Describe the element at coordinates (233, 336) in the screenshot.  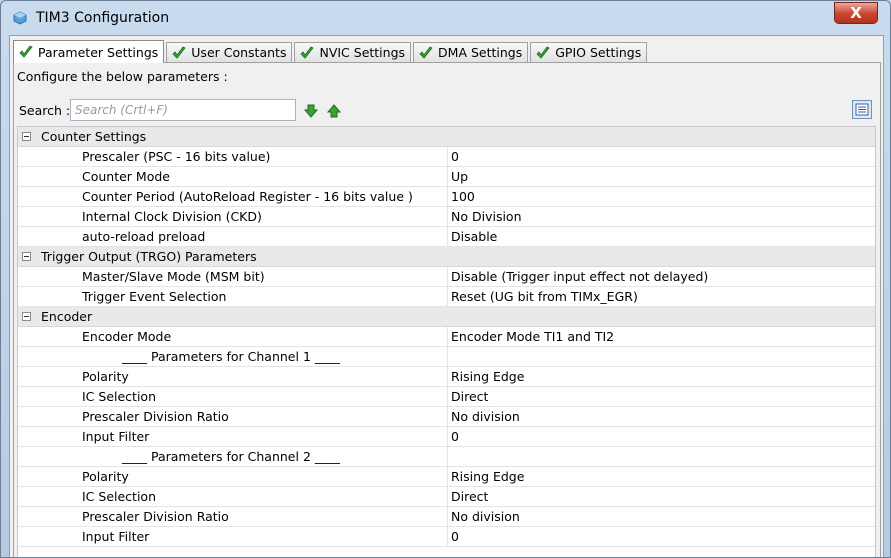
I see `parameter-name: Encoder Mode` at that location.